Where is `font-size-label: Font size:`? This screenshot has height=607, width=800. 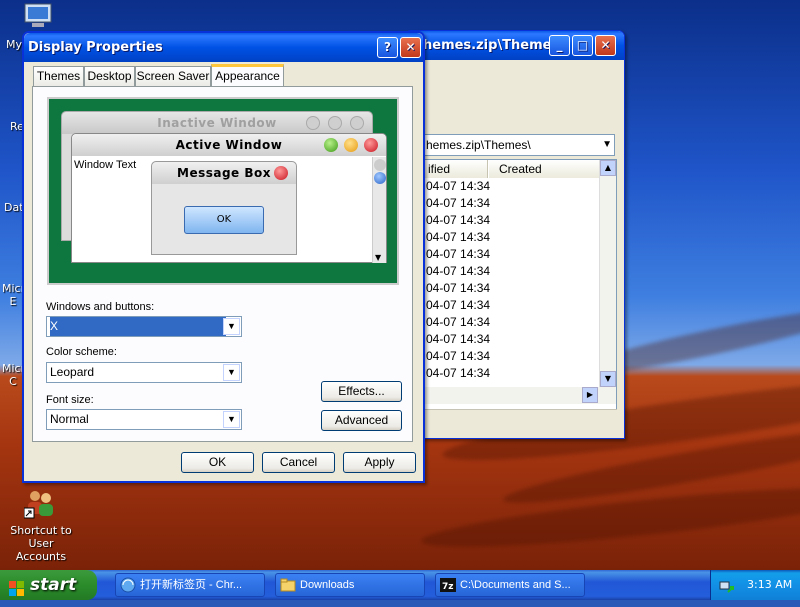
font-size-label: Font size: is located at coordinates (70, 400).